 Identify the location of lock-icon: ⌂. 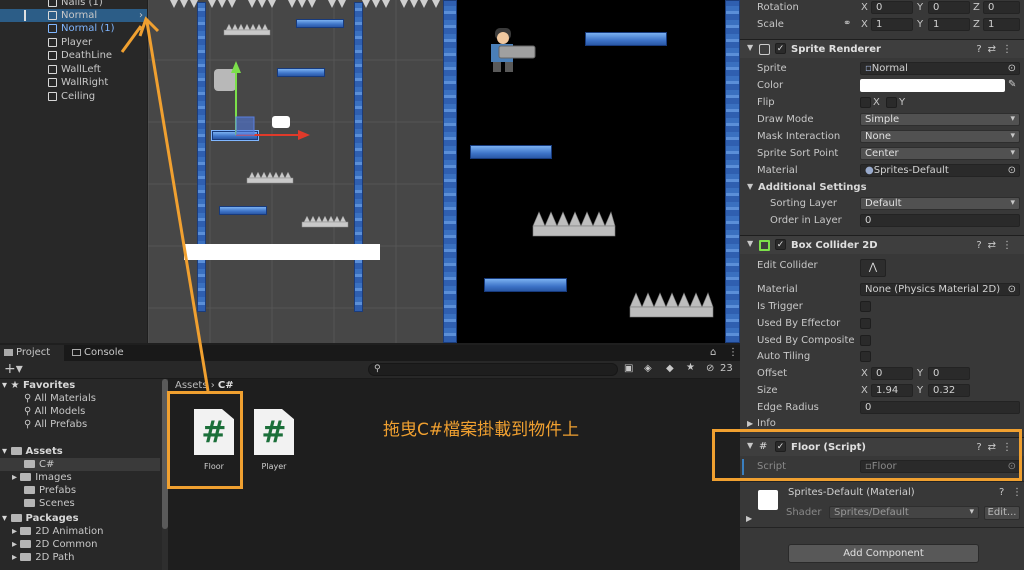
(713, 352).